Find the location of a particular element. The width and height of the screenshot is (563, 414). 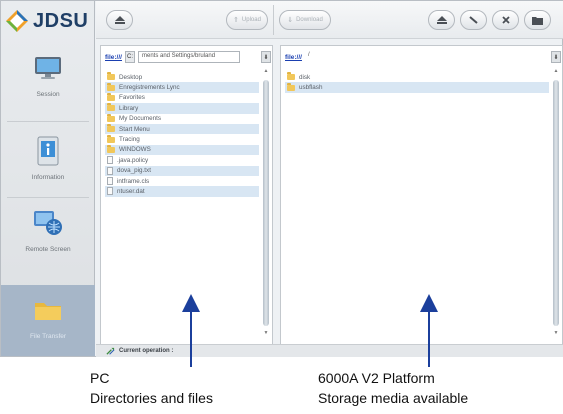

platform-annotation-arrow-line is located at coordinates (429, 339).